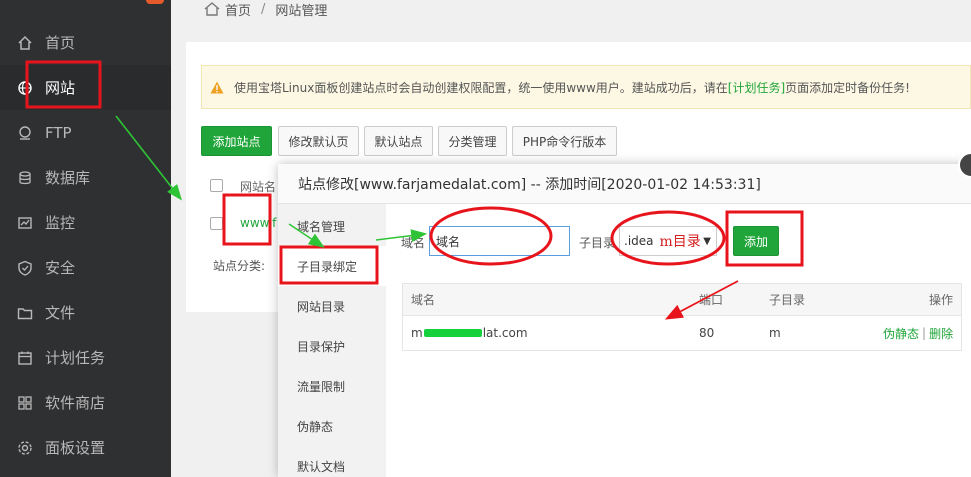  I want to click on subdir-label: 子目录, so click(597, 243).